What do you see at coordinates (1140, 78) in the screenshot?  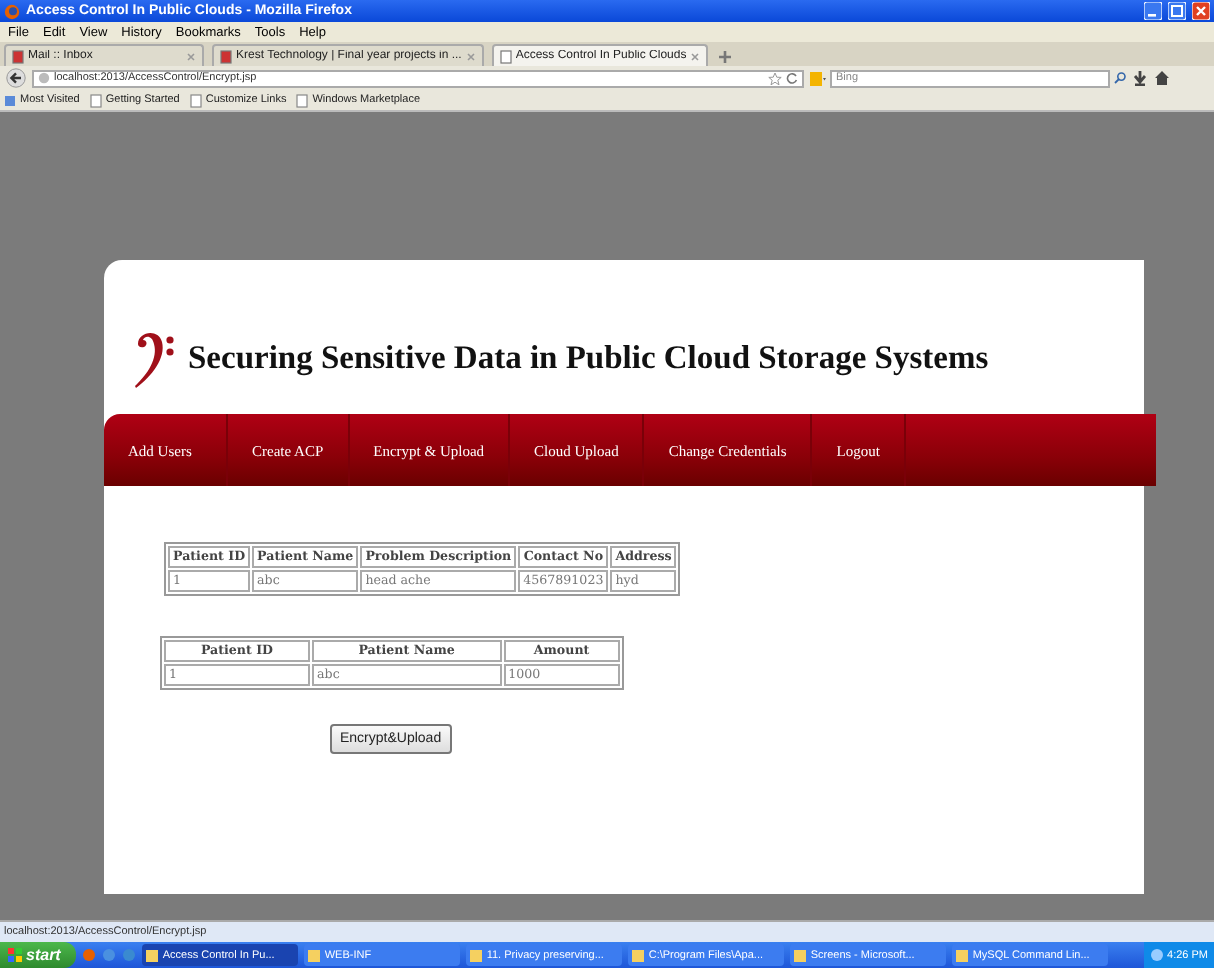 I see `download-icon` at bounding box center [1140, 78].